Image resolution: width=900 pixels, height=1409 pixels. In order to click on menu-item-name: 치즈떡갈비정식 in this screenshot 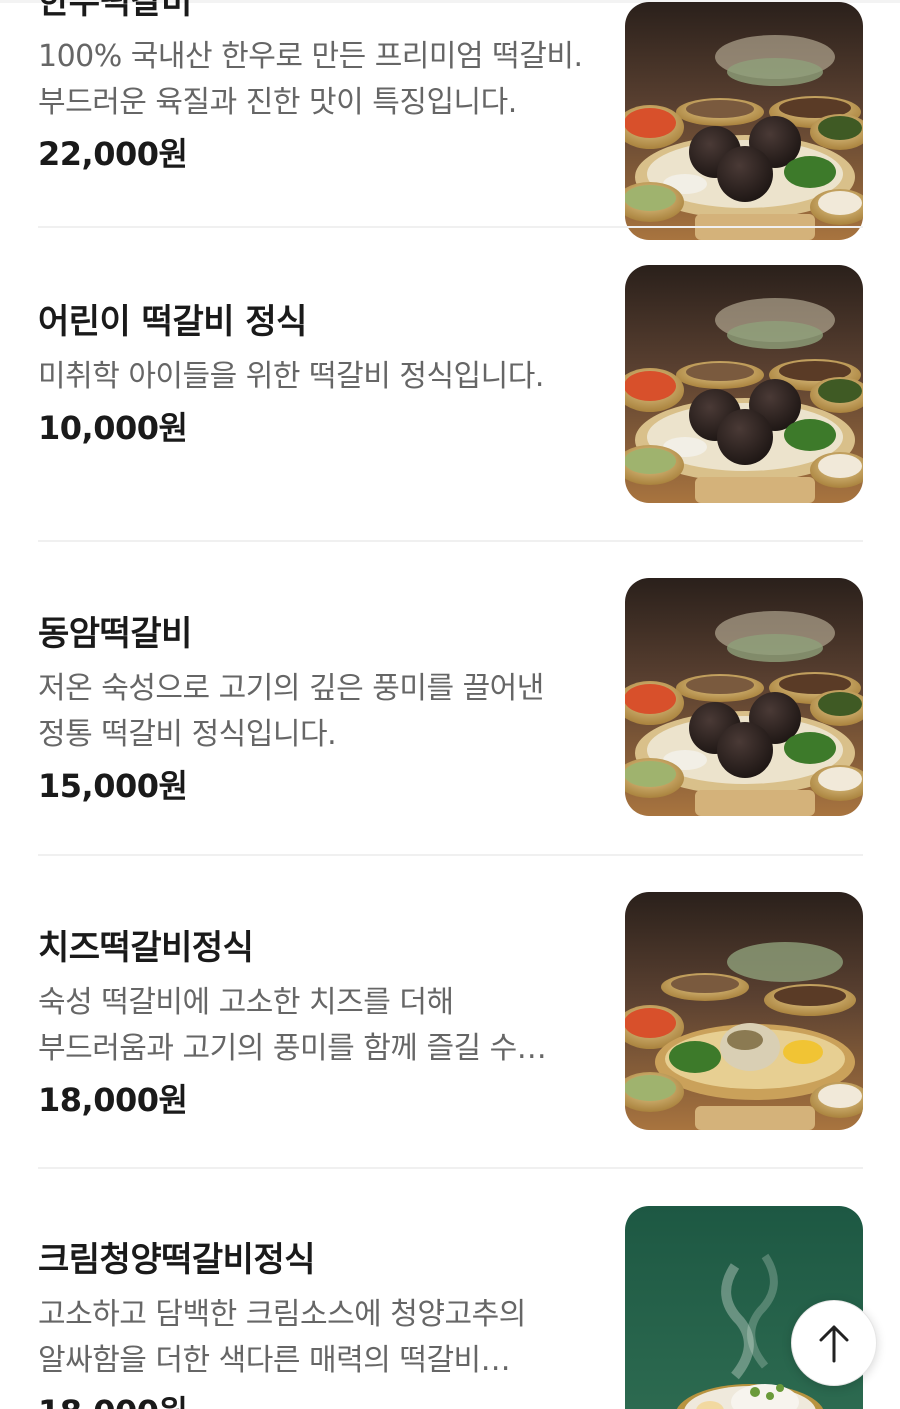, I will do `click(146, 948)`.